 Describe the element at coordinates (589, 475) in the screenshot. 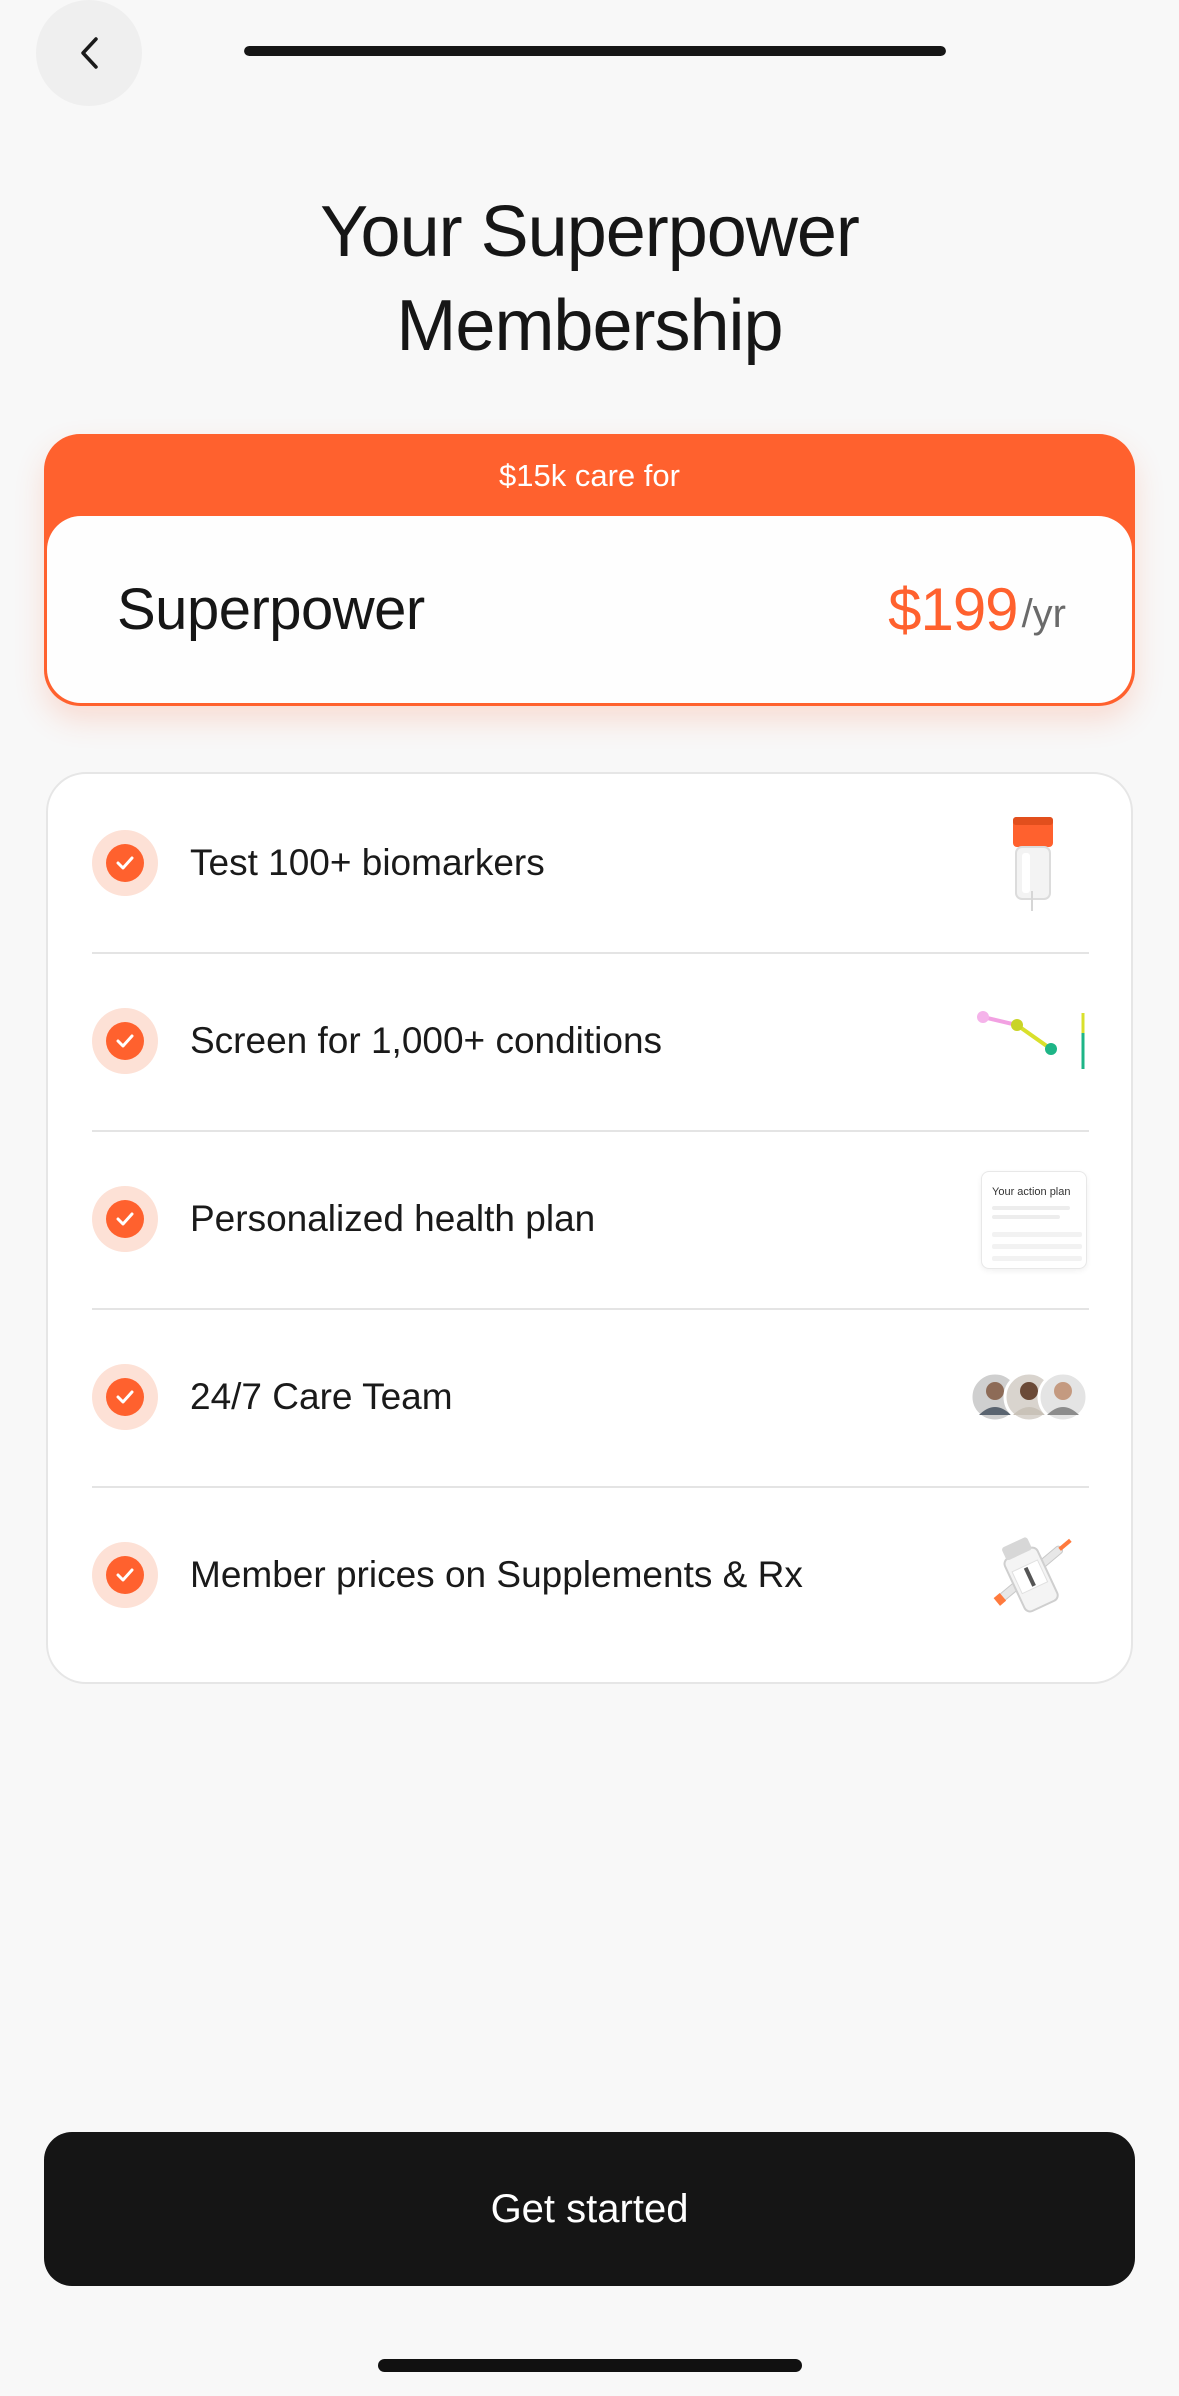

I see `plan-banner: $15k care for` at that location.